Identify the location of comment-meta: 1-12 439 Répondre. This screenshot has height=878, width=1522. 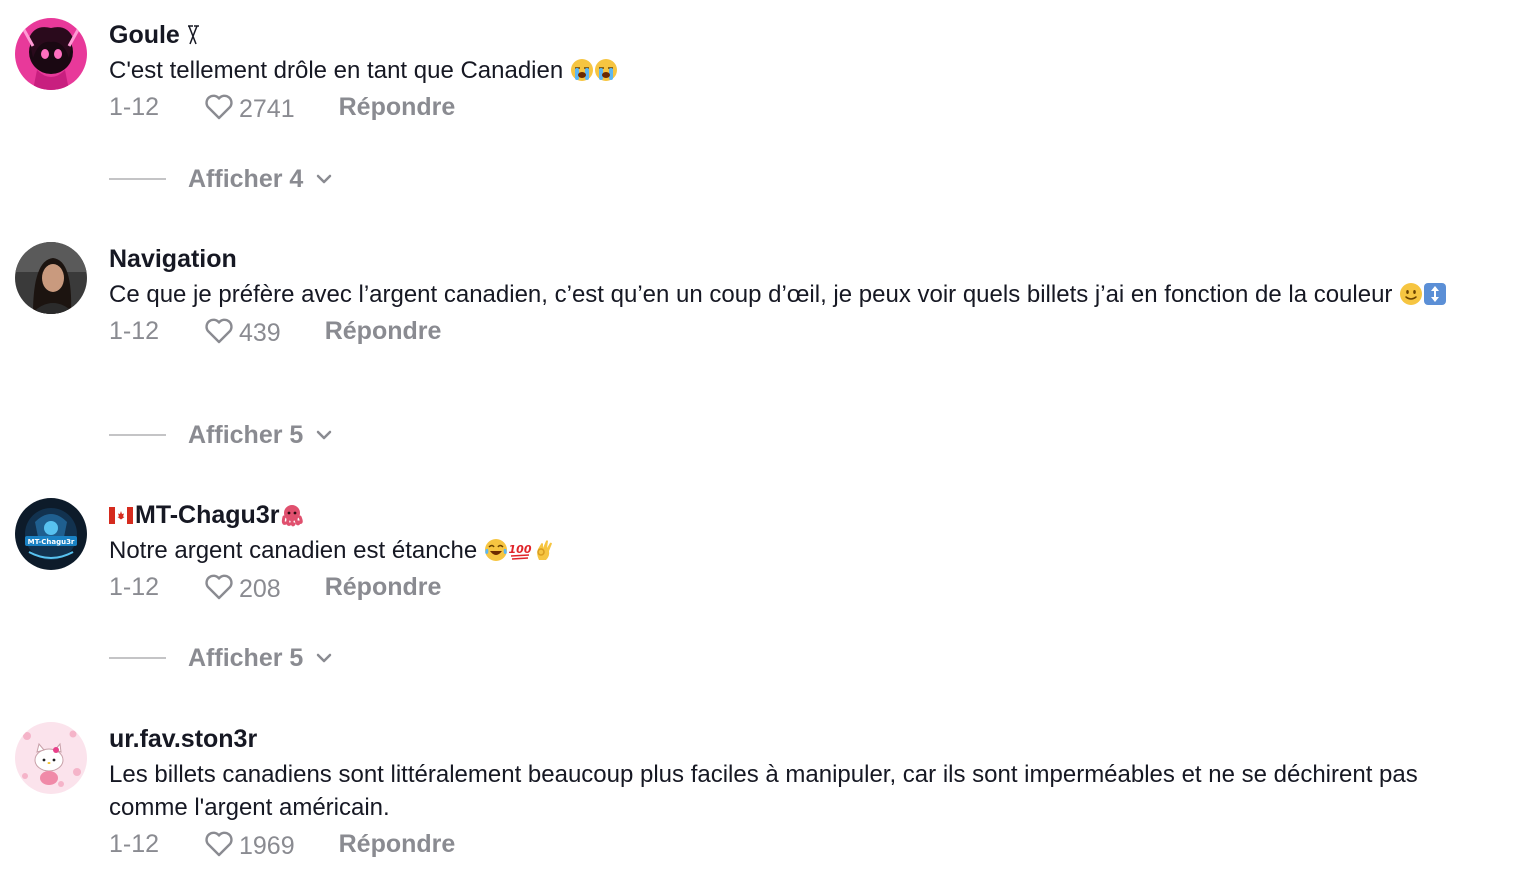
(805, 331).